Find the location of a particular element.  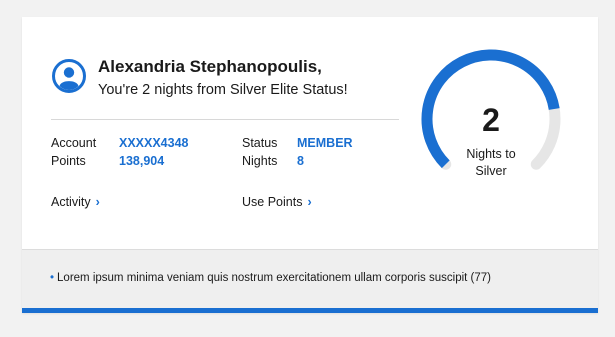

member-name: Alexandria Stephanopoulis, is located at coordinates (210, 66).